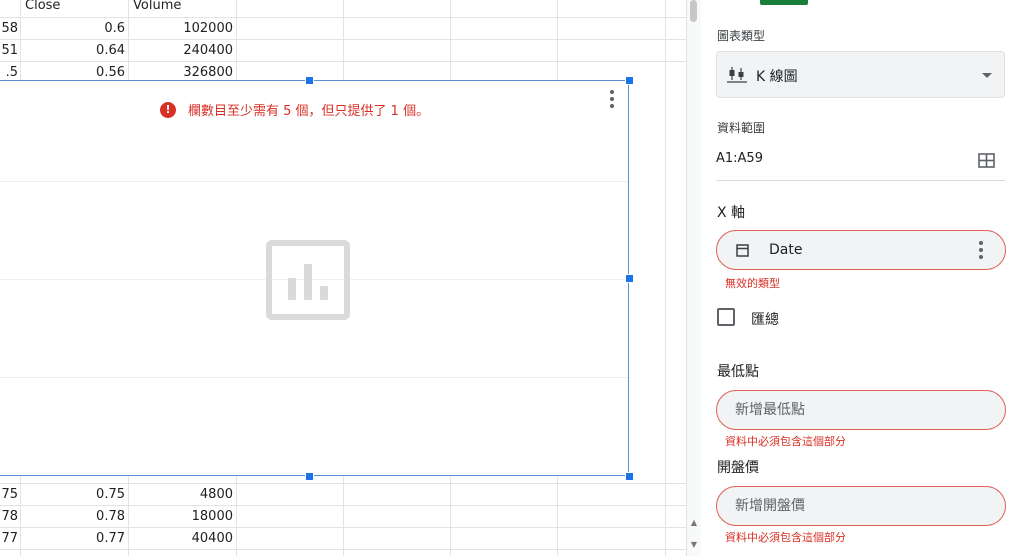 The width and height of the screenshot is (1024, 556). Describe the element at coordinates (693, 11) in the screenshot. I see `scrollbar-thumb` at that location.